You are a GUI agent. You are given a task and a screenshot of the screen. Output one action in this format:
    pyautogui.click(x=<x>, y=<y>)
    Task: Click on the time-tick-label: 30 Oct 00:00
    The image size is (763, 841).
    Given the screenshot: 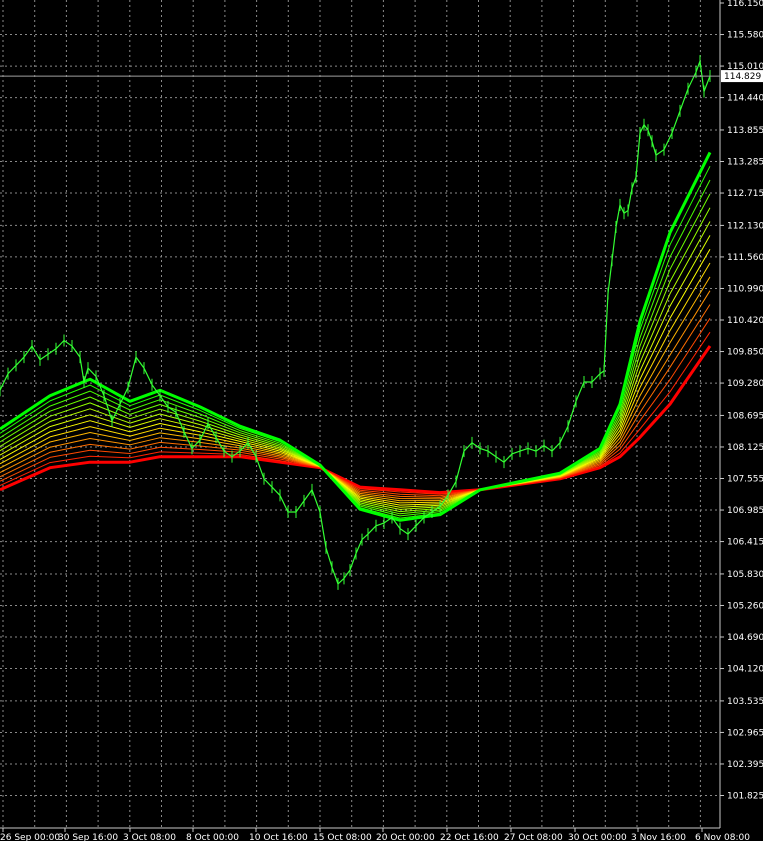 What is the action you would take?
    pyautogui.click(x=597, y=837)
    